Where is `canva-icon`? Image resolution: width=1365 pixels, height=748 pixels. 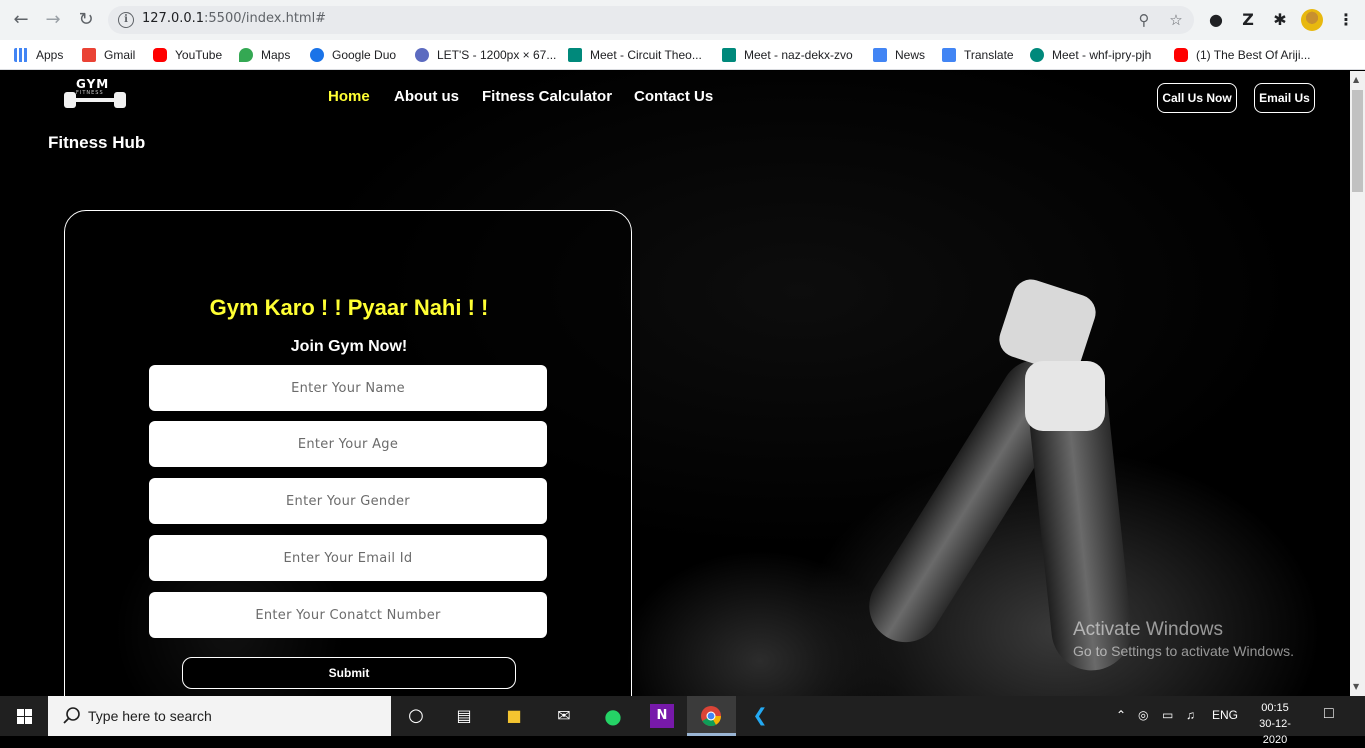
canva-icon is located at coordinates (422, 55).